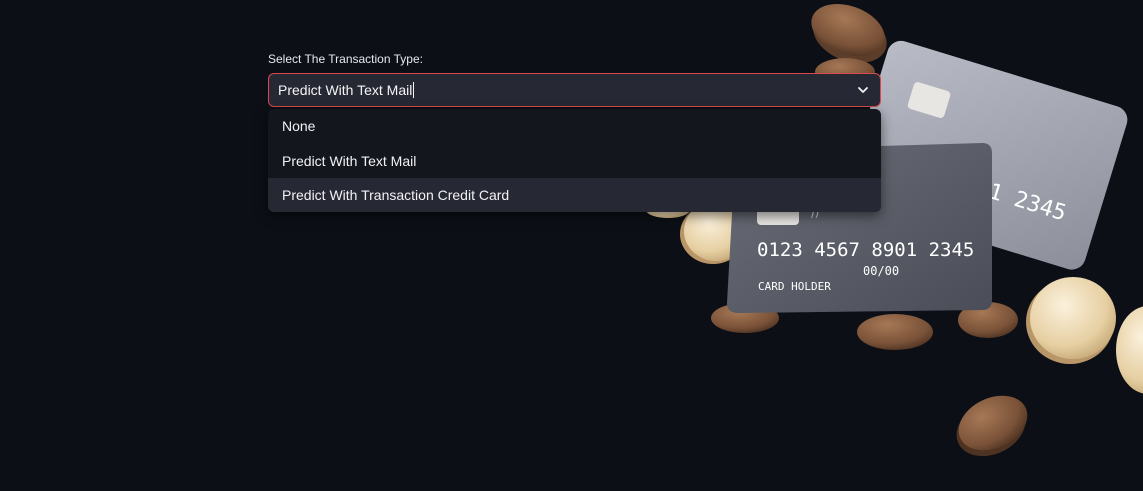  What do you see at coordinates (865, 250) in the screenshot?
I see `front-card-number: 0123 4567 8901 2345` at bounding box center [865, 250].